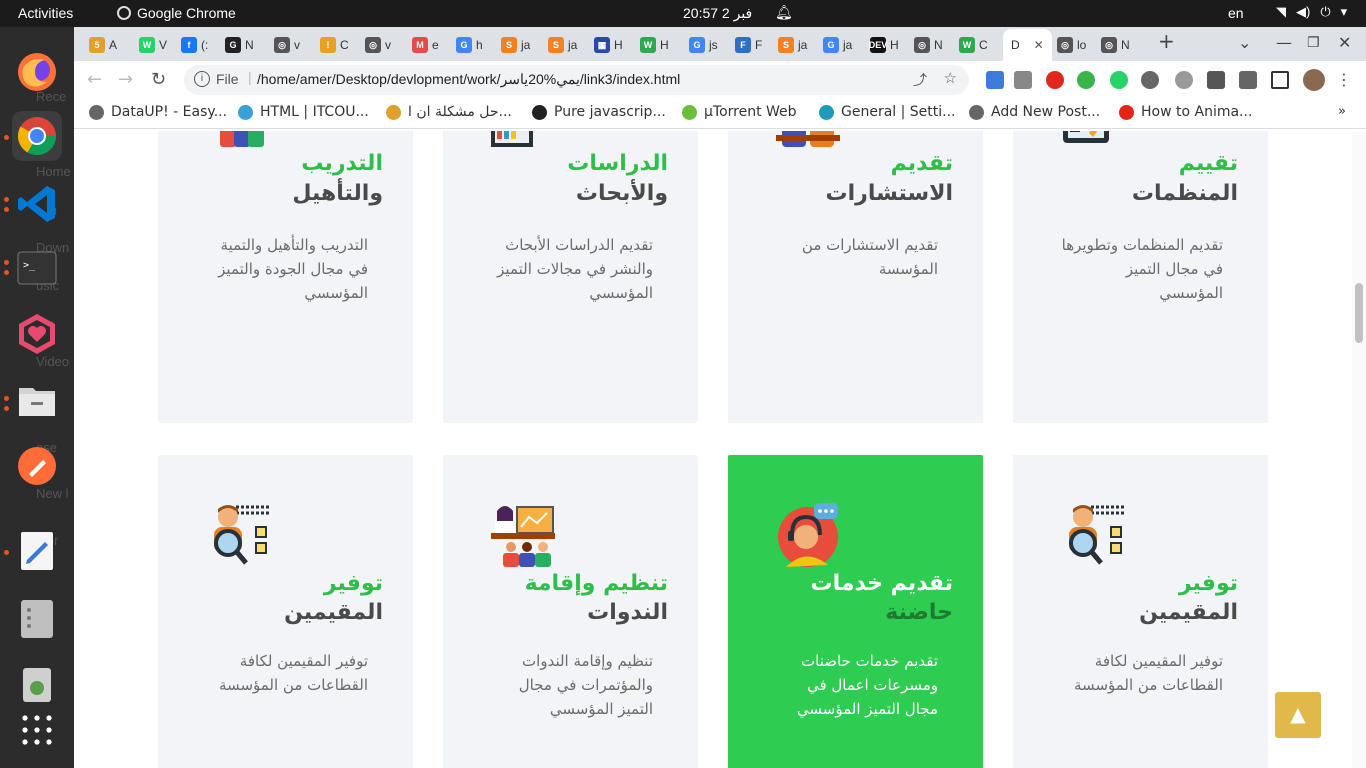 This screenshot has height=768, width=1366. I want to click on clock: 20:57 2 فبر, so click(717, 13).